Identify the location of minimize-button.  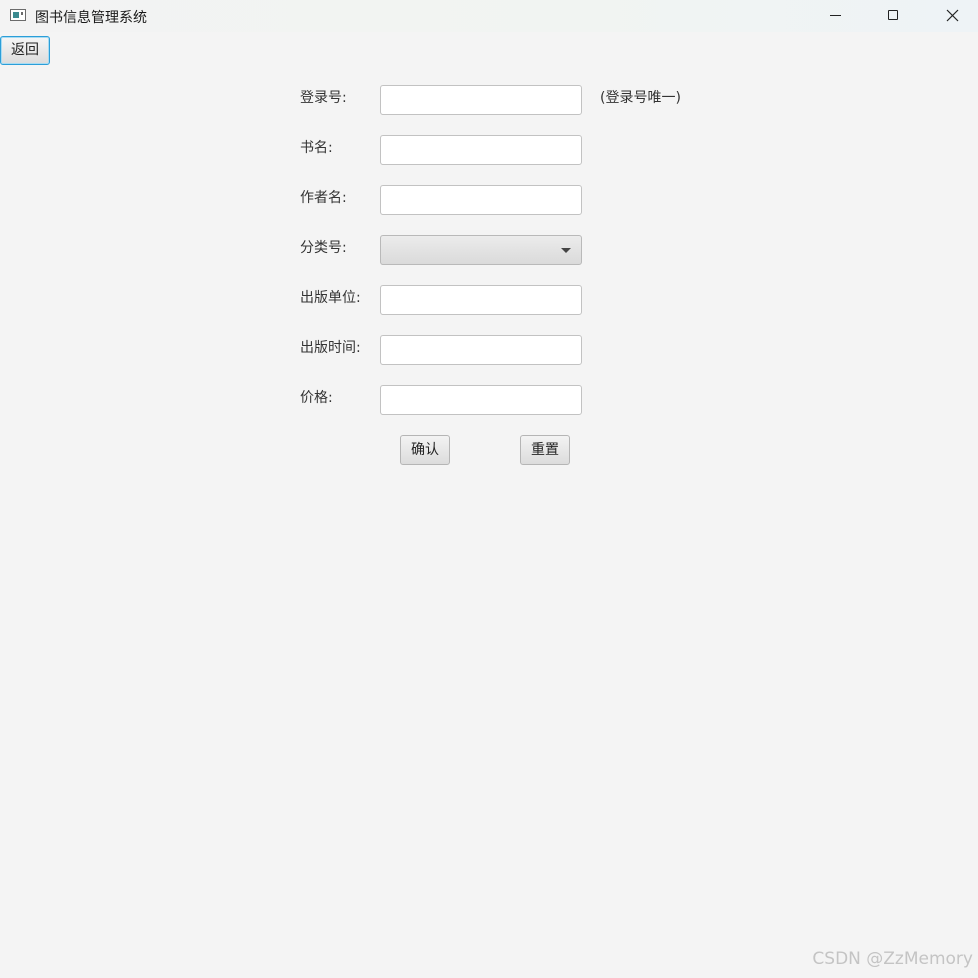
(835, 16).